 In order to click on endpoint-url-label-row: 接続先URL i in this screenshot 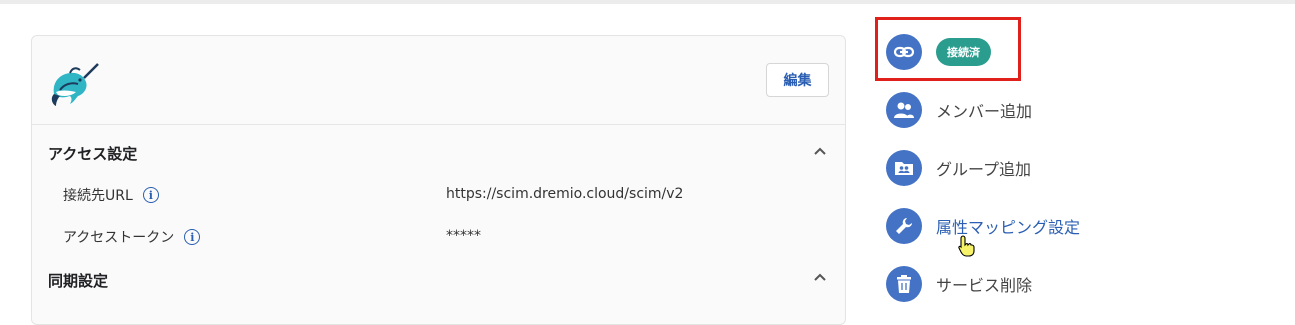, I will do `click(111, 195)`.